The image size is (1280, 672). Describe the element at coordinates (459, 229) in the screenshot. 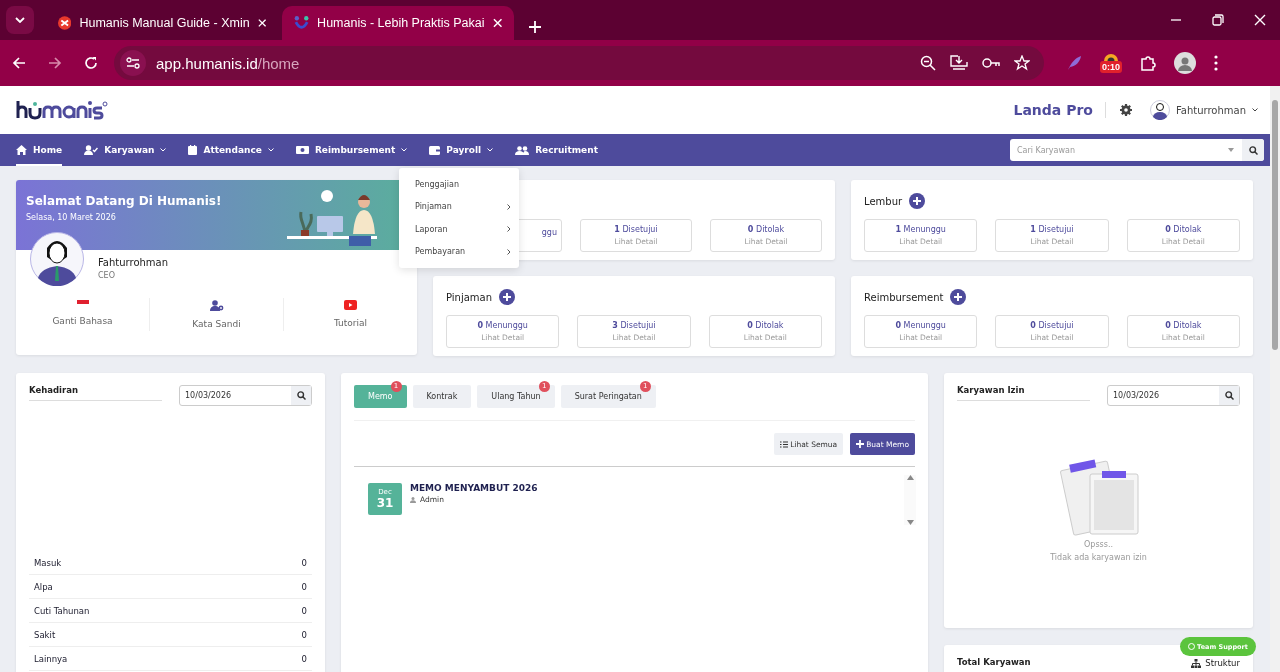

I see `menu-item: Laporan` at that location.